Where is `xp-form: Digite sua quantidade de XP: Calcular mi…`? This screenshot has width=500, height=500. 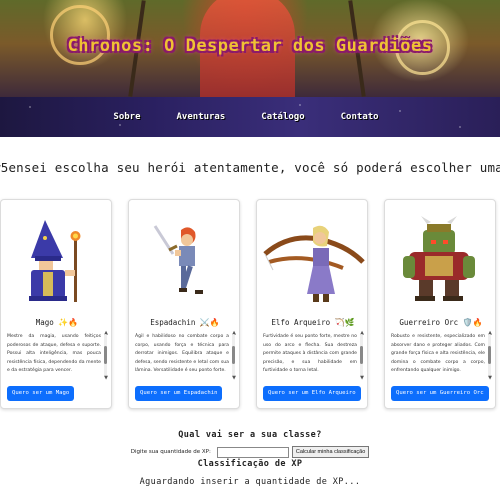 xp-form: Digite sua quantidade de XP: Calcular mi… is located at coordinates (250, 452).